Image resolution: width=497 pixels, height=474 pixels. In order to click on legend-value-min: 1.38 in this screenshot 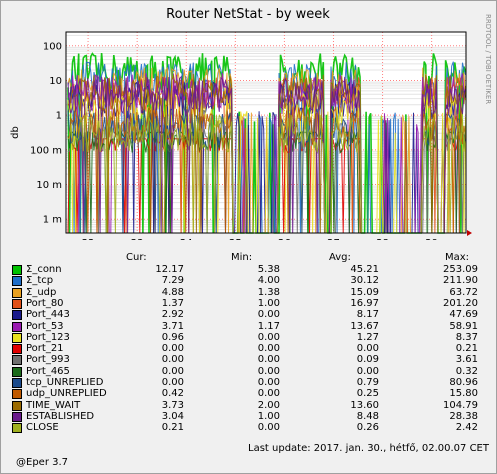, I will do `click(268, 292)`.